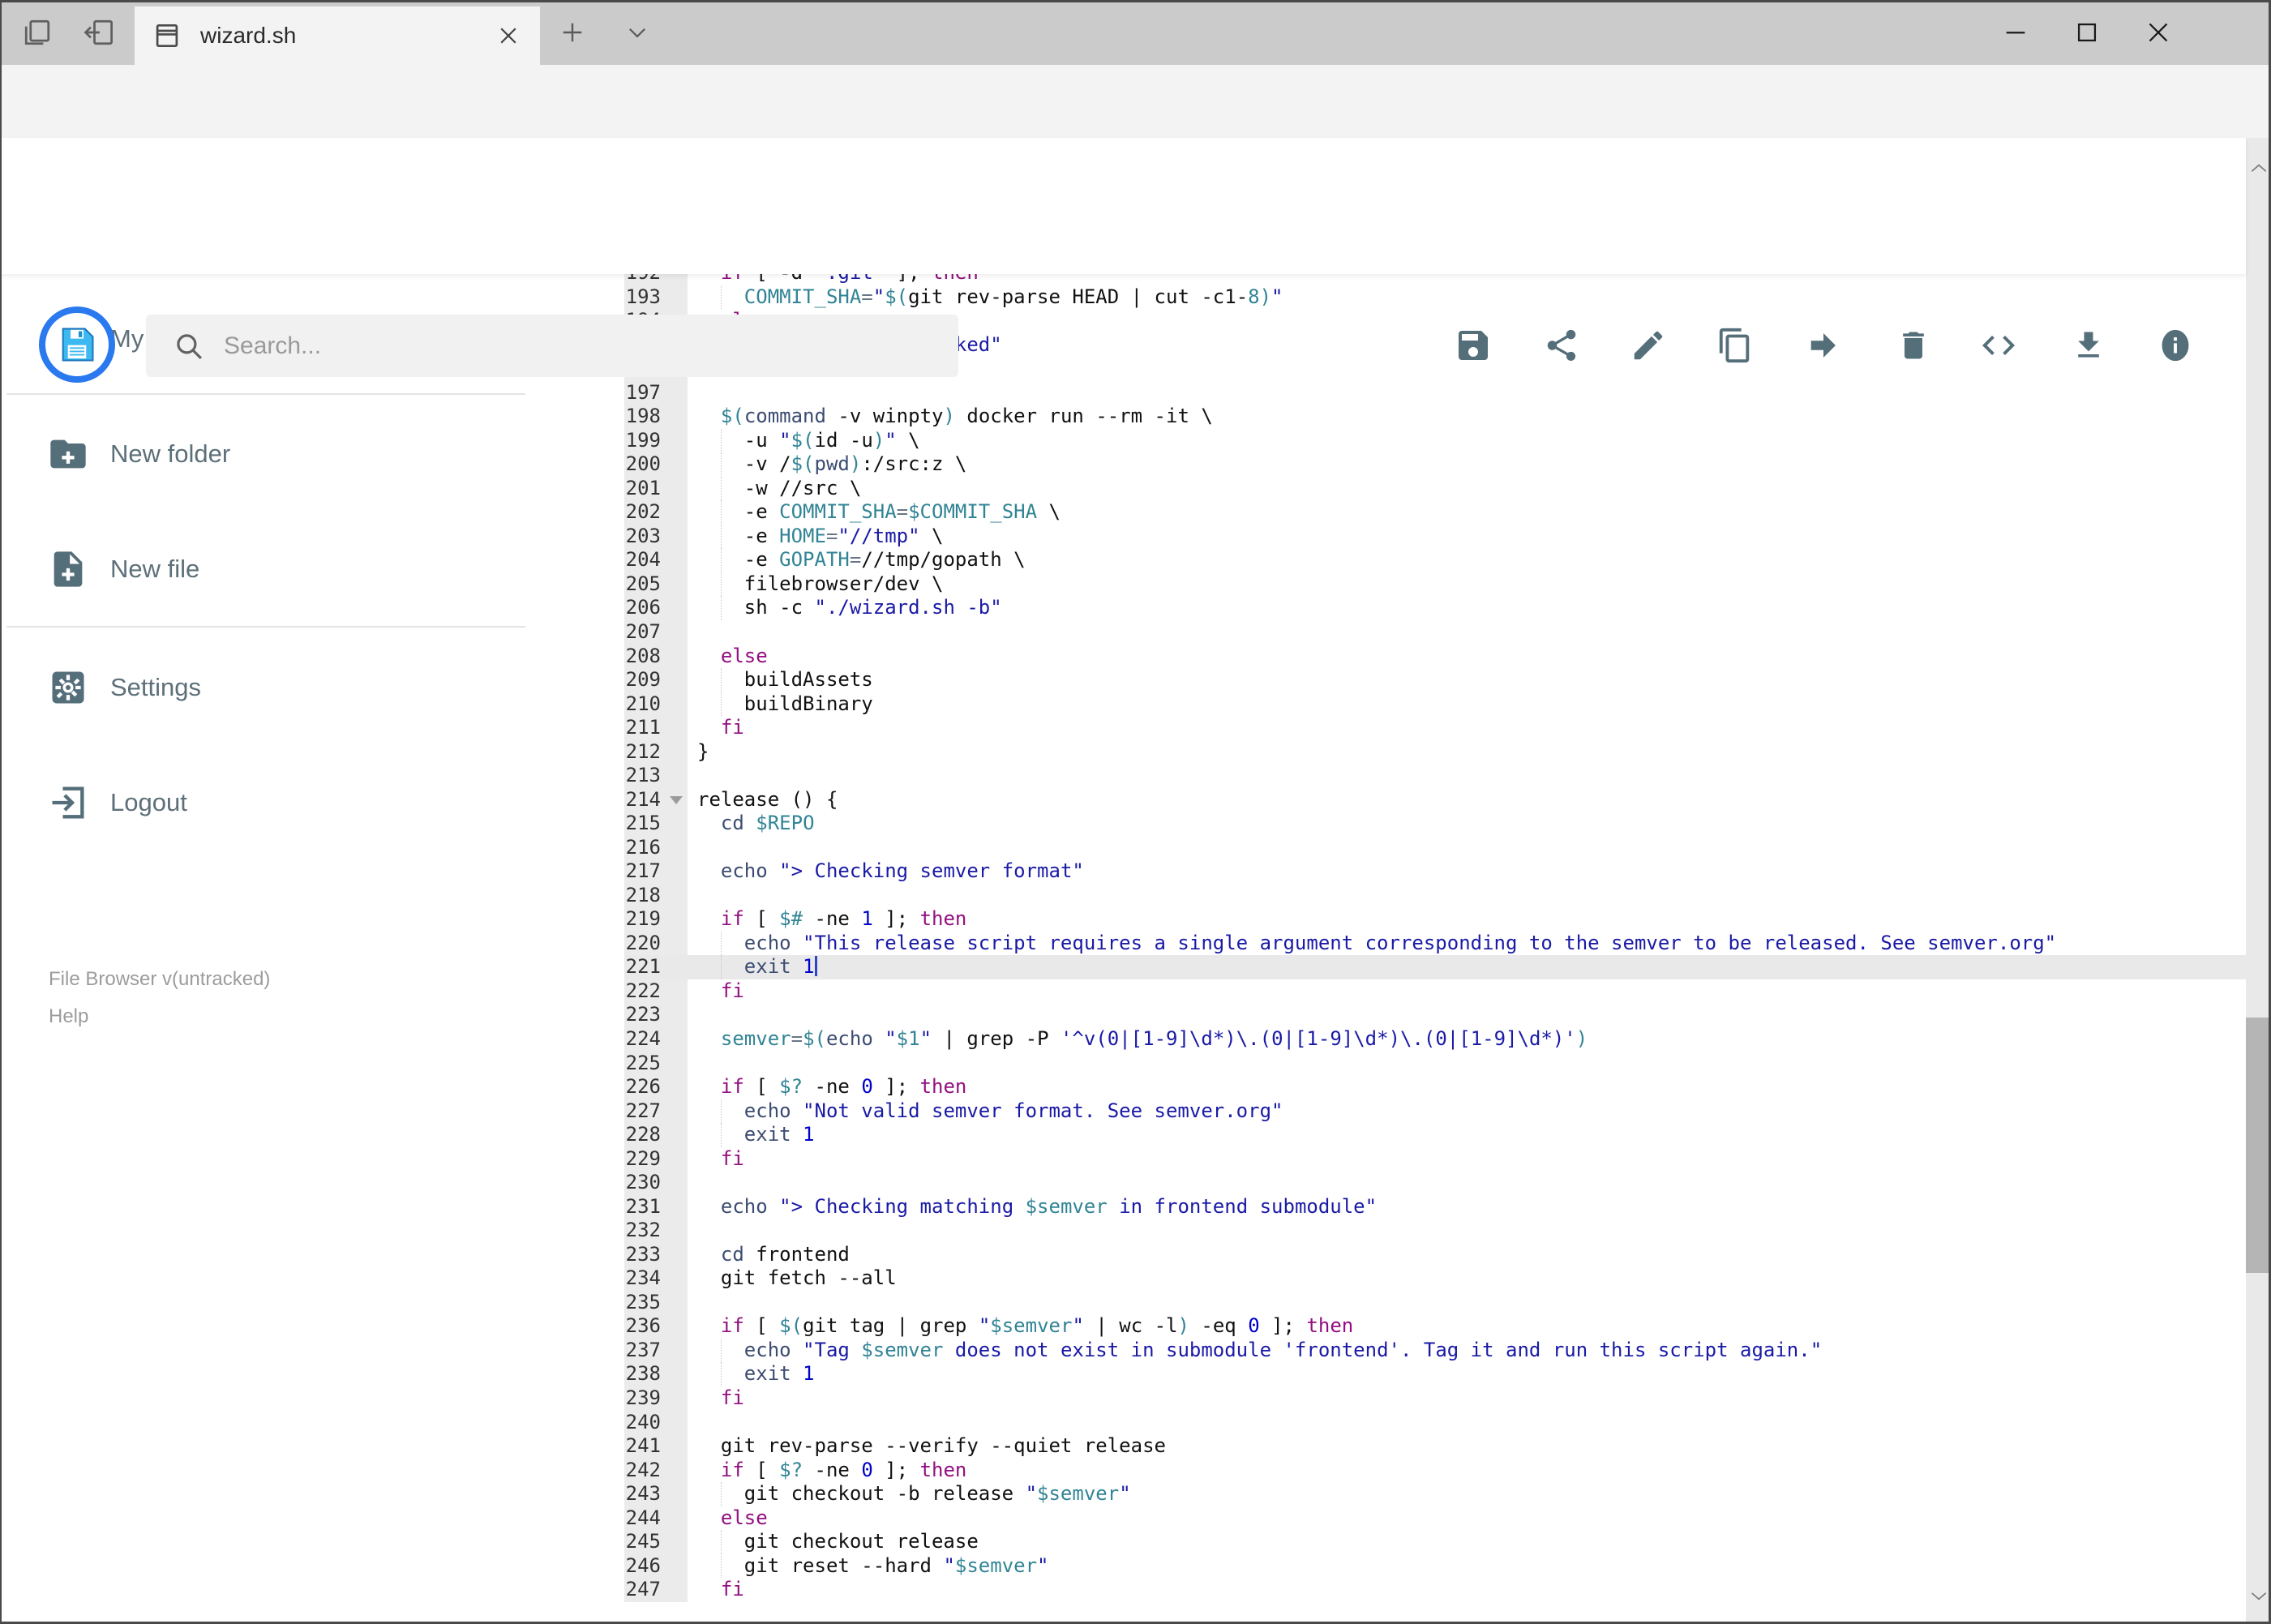  I want to click on search-input, so click(556, 346).